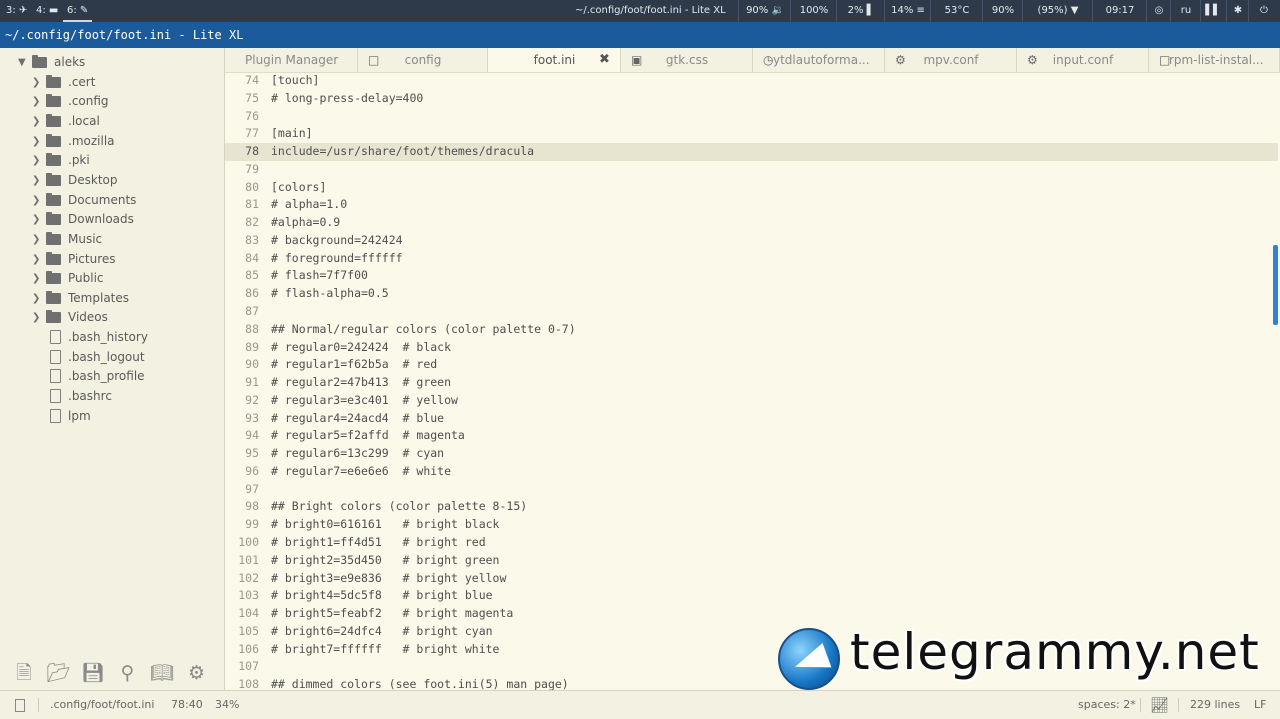  I want to click on code-line: 97, so click(751, 490).